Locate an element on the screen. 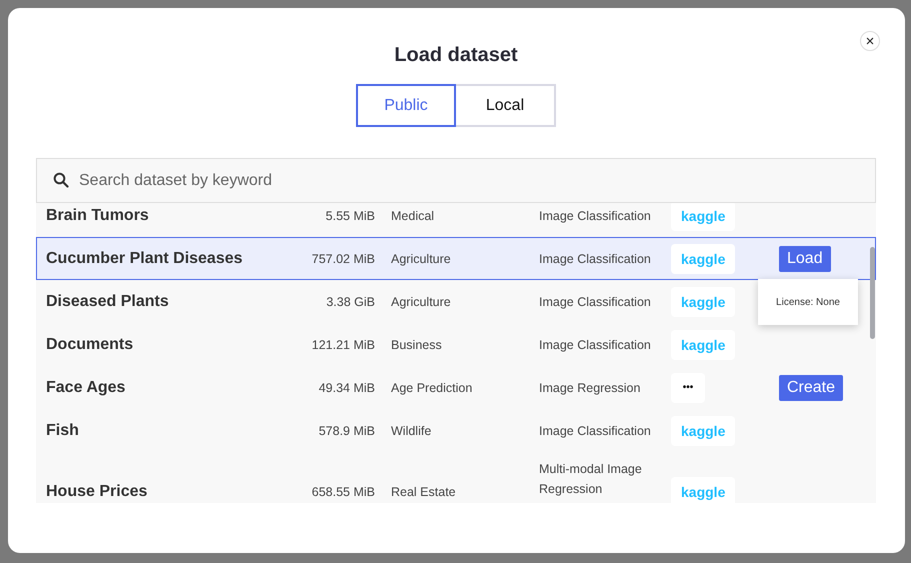  dialog-title: Load dataset is located at coordinates (456, 55).